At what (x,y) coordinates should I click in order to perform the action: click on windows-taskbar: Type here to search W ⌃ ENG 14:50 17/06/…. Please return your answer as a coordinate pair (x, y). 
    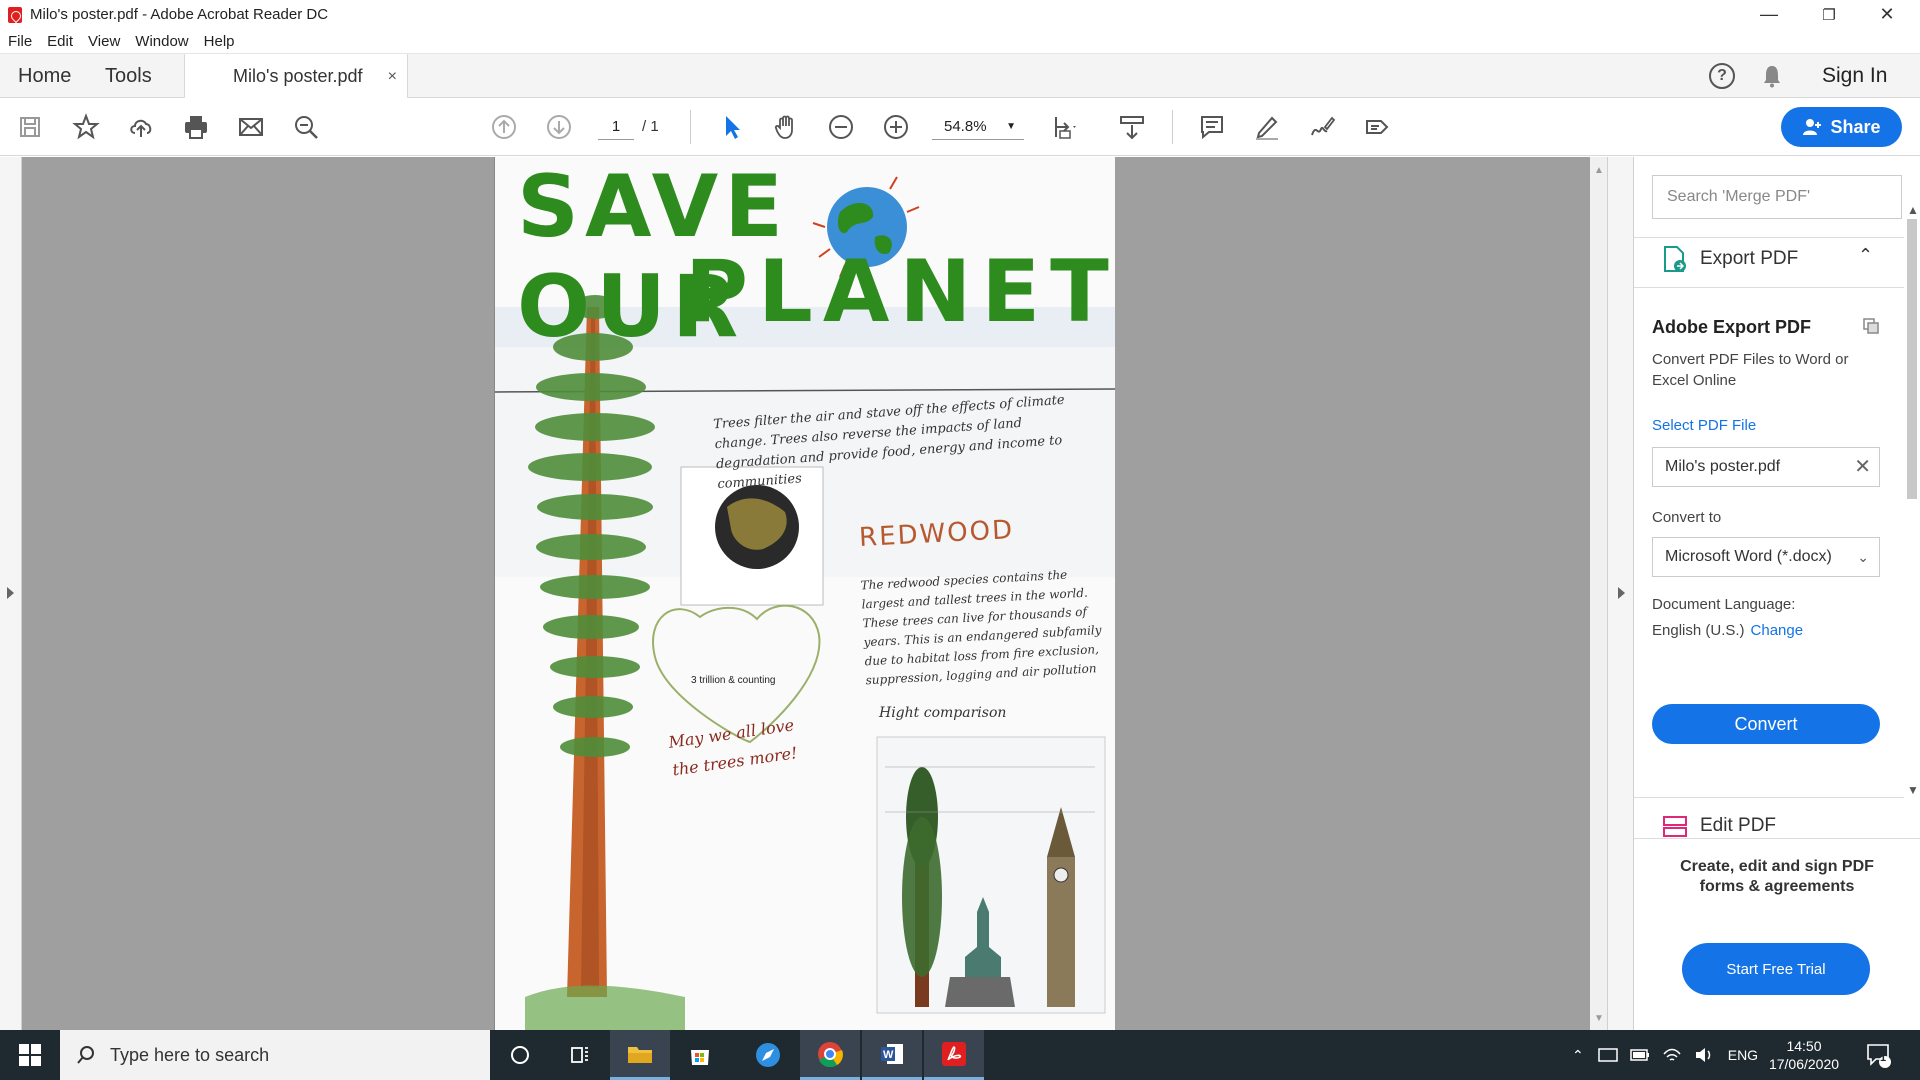
    Looking at the image, I should click on (960, 1055).